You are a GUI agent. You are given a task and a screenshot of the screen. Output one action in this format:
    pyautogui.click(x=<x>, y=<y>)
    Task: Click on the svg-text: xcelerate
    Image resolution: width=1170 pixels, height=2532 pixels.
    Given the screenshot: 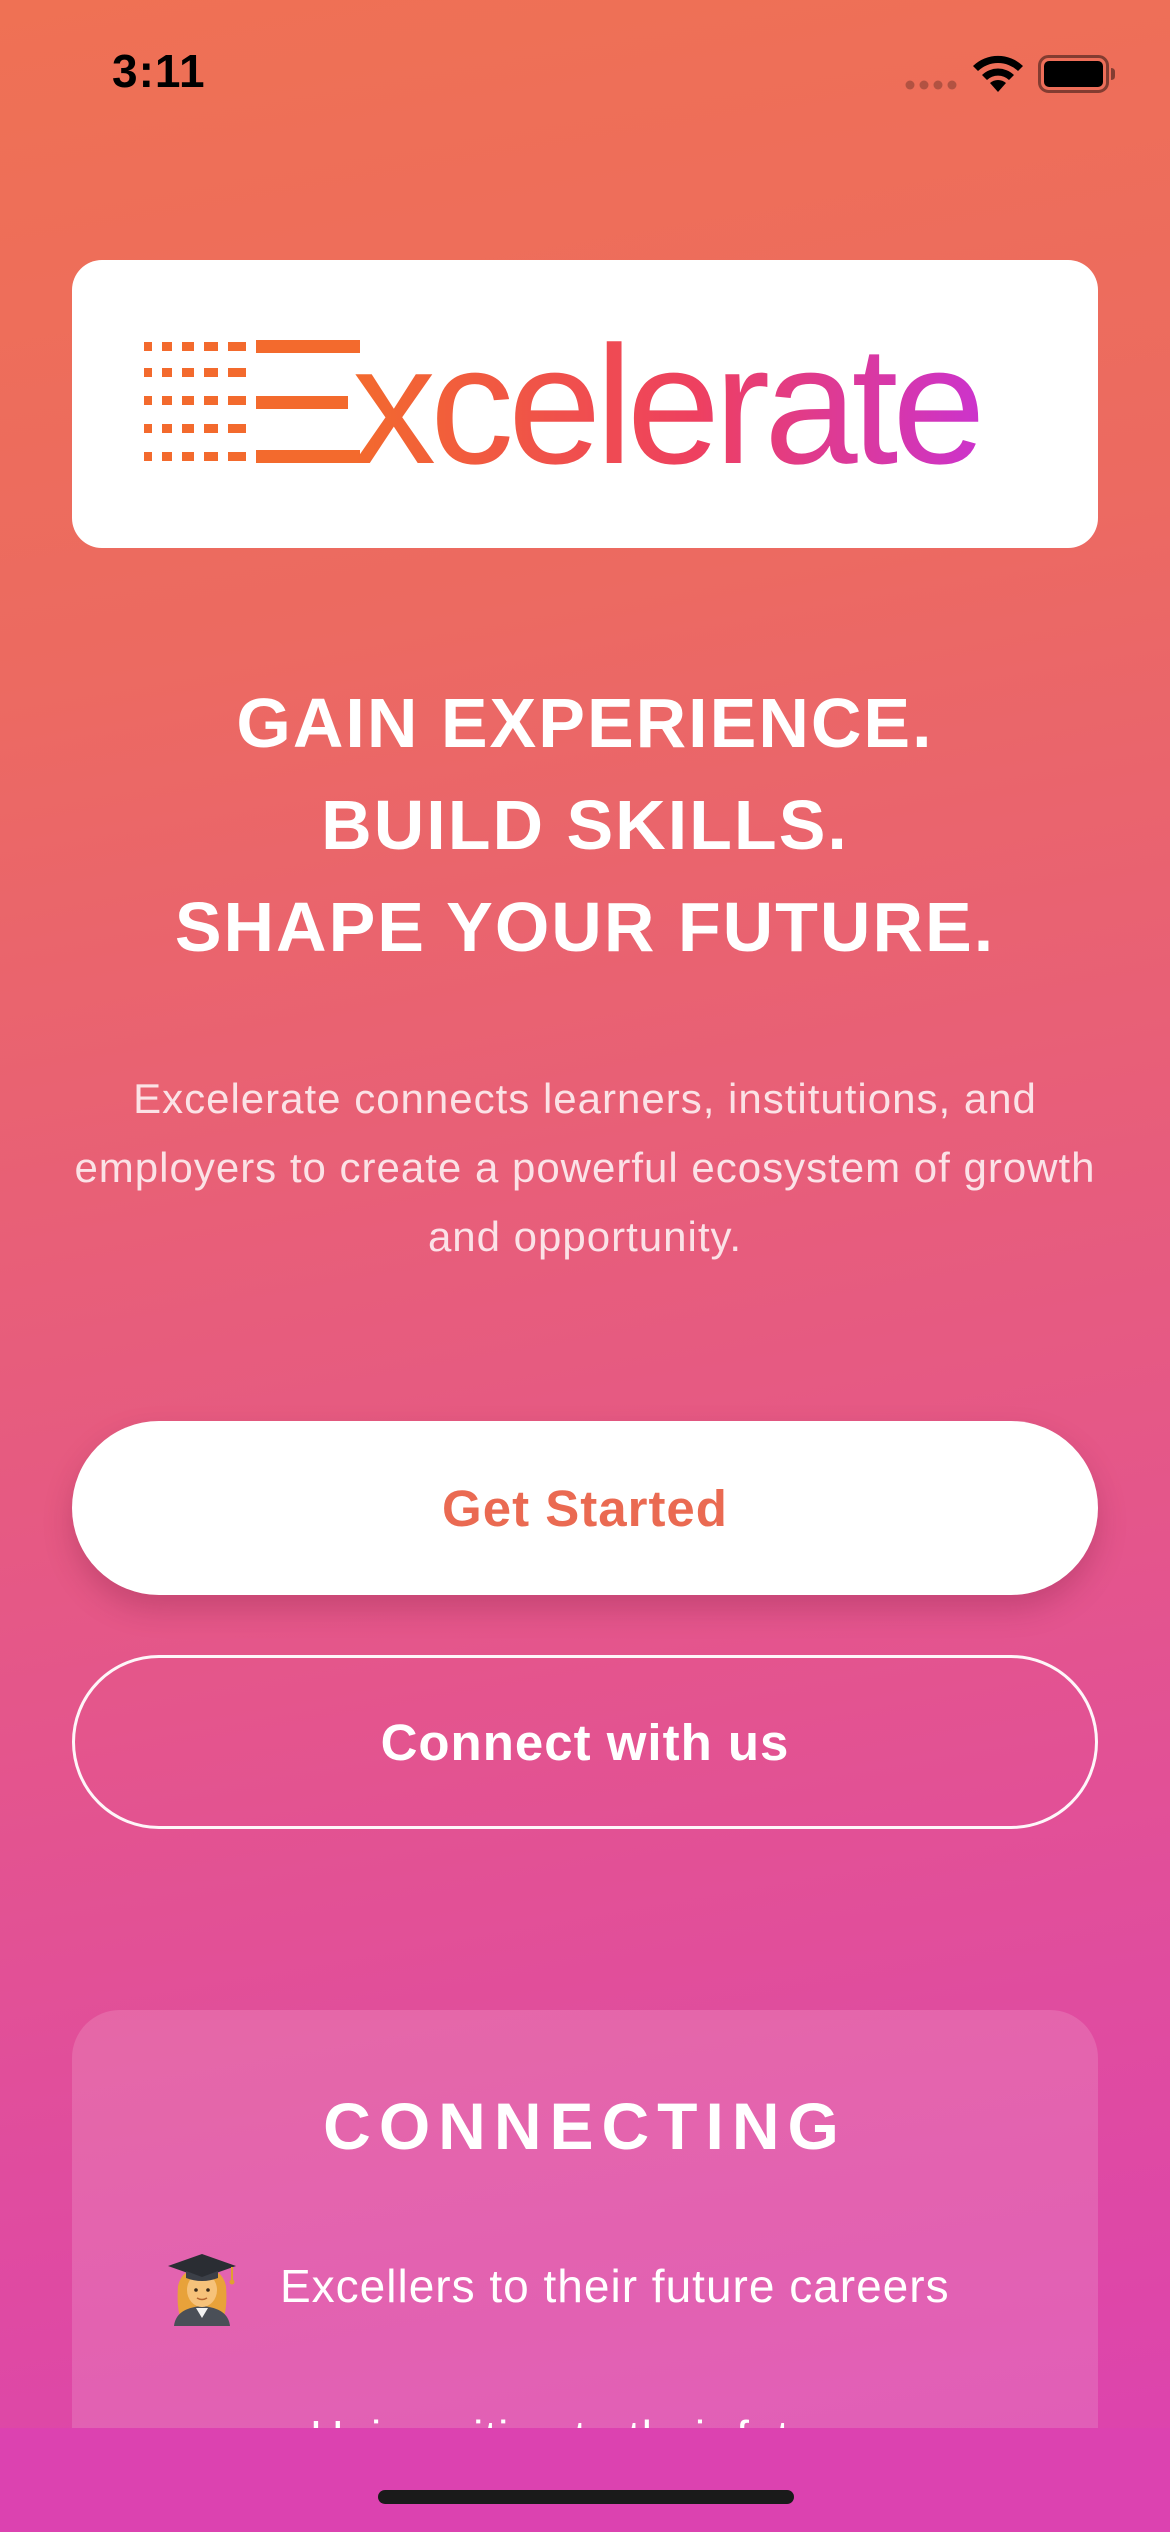 What is the action you would take?
    pyautogui.click(x=666, y=405)
    